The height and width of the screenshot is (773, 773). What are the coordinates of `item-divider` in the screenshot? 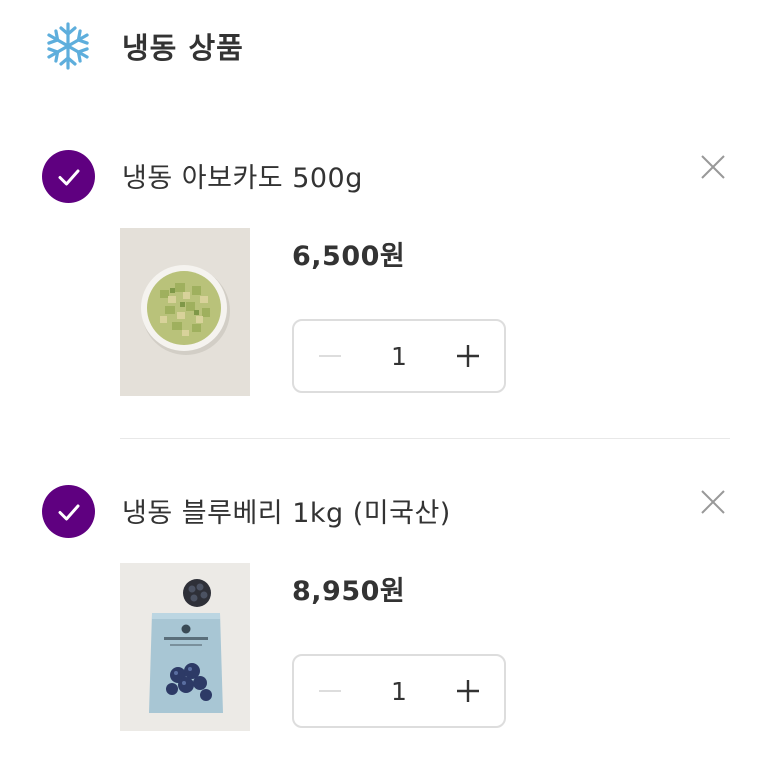 It's located at (425, 438).